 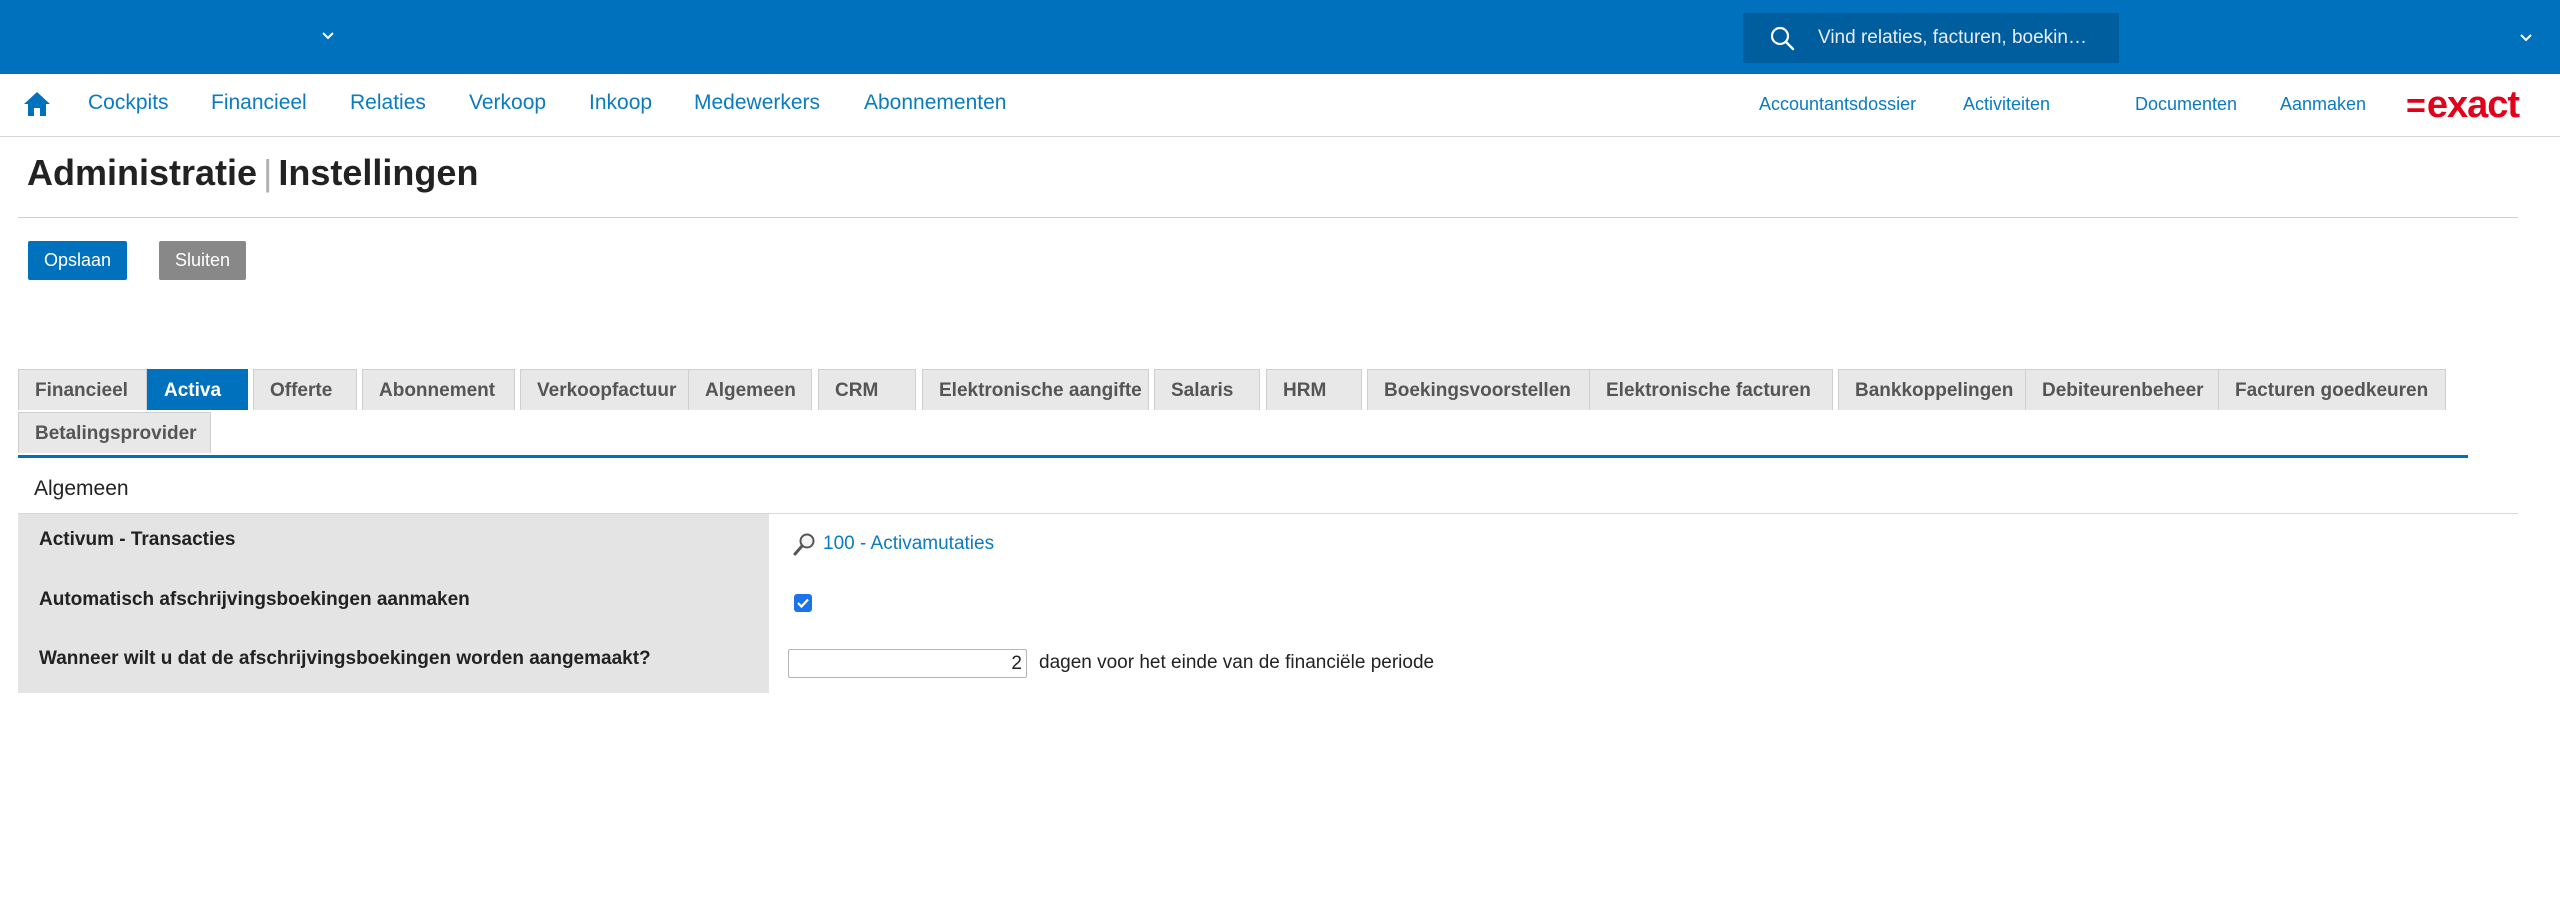 What do you see at coordinates (1782, 38) in the screenshot?
I see `search-icon` at bounding box center [1782, 38].